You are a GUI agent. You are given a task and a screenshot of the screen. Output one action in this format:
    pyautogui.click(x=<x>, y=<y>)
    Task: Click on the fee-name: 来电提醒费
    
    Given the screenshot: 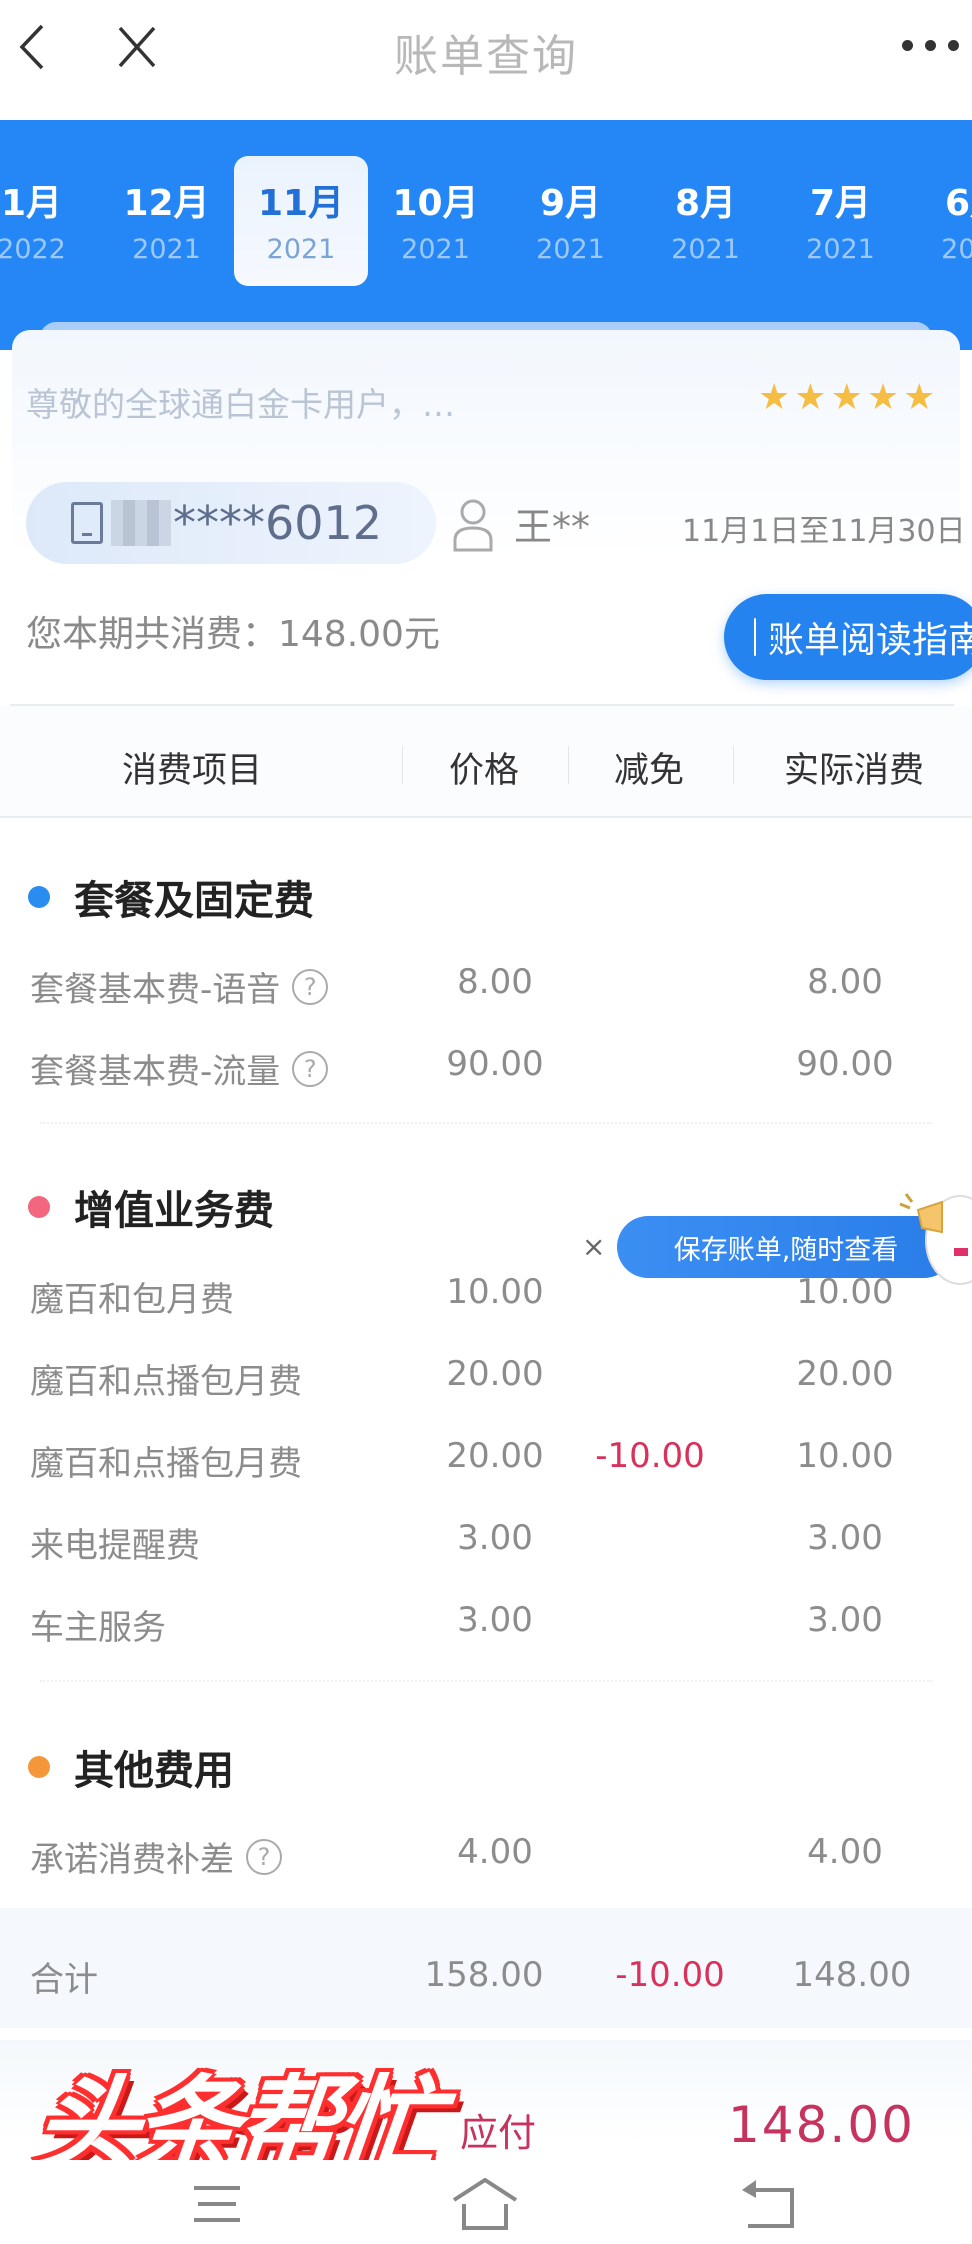 What is the action you would take?
    pyautogui.click(x=115, y=1542)
    